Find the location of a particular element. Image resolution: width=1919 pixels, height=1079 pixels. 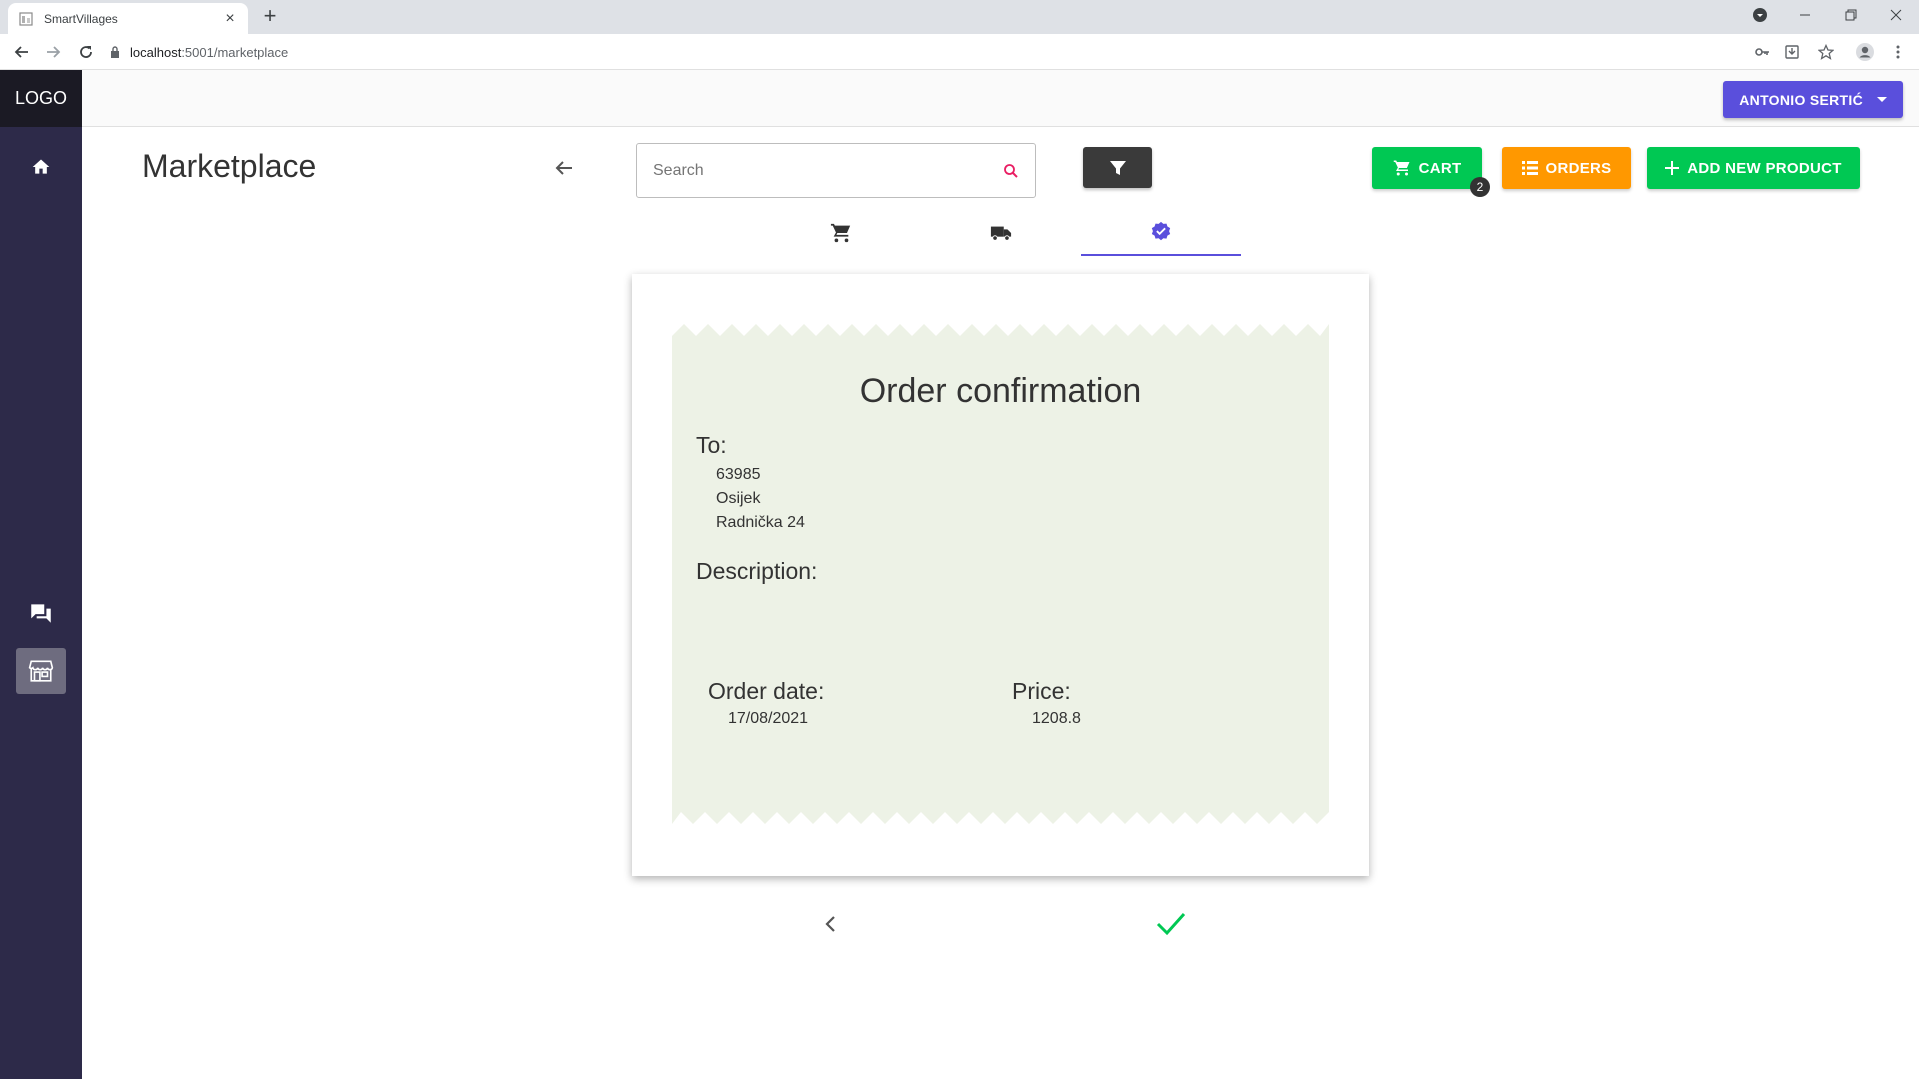

store-icon is located at coordinates (41, 671).